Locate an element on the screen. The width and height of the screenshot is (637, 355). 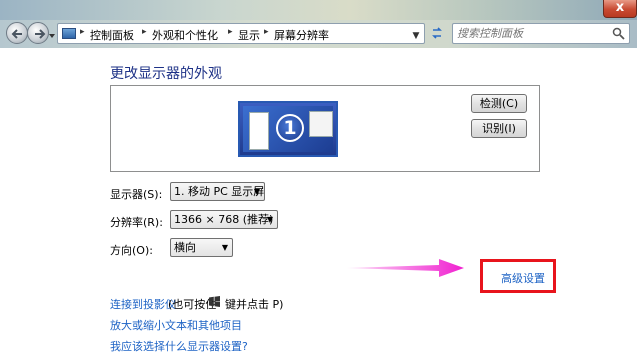
recent-pages-dropdown is located at coordinates (52, 33).